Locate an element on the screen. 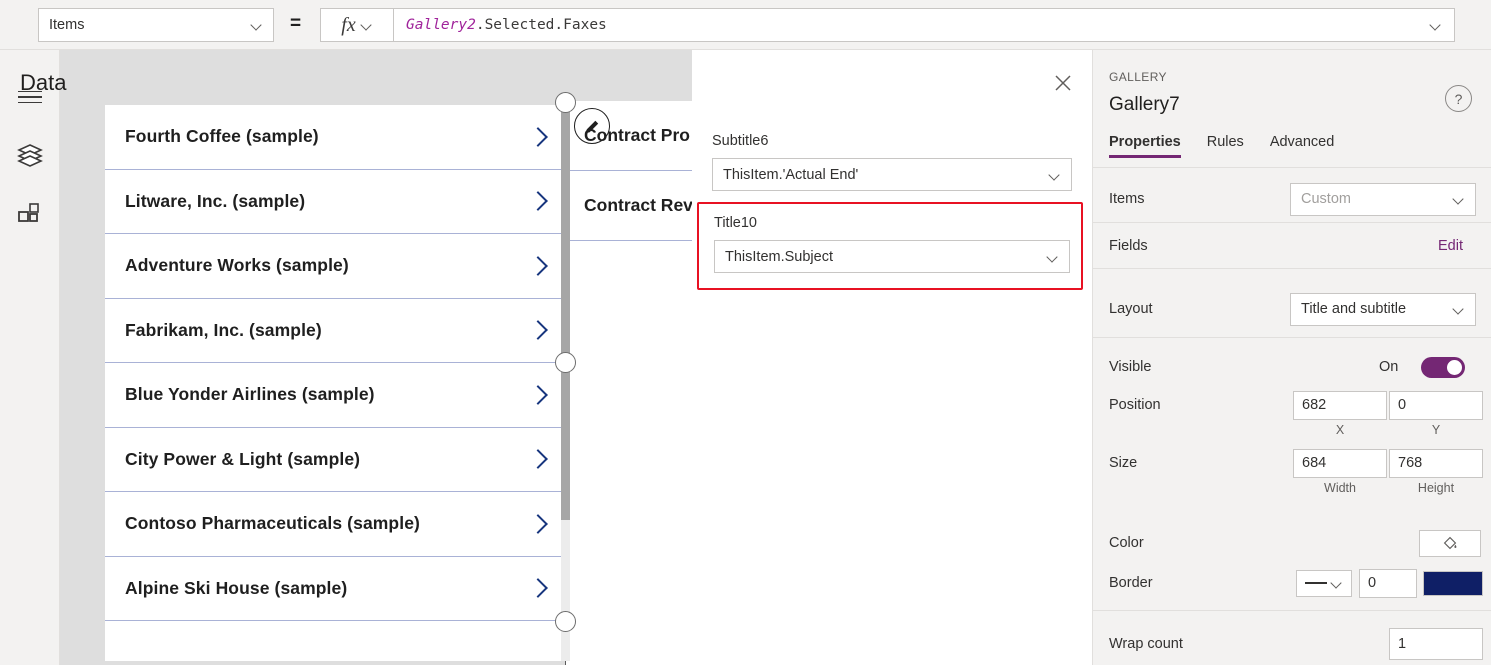 The width and height of the screenshot is (1491, 665). list-item: Blue Yonder Airlines (sample) is located at coordinates (335, 395).